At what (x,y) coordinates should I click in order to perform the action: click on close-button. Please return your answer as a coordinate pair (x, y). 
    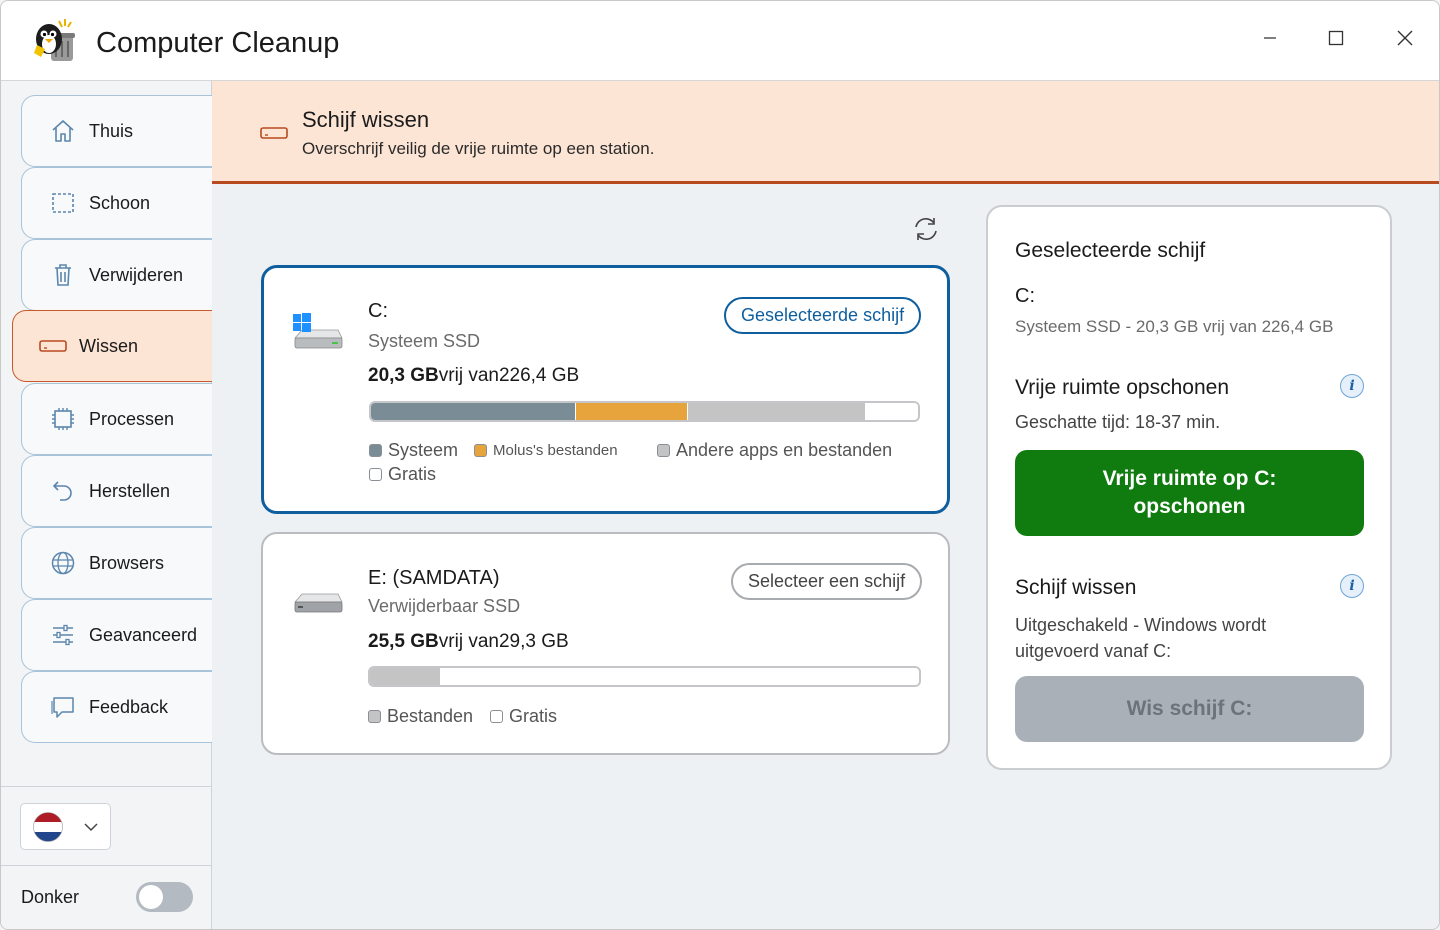
    Looking at the image, I should click on (1405, 38).